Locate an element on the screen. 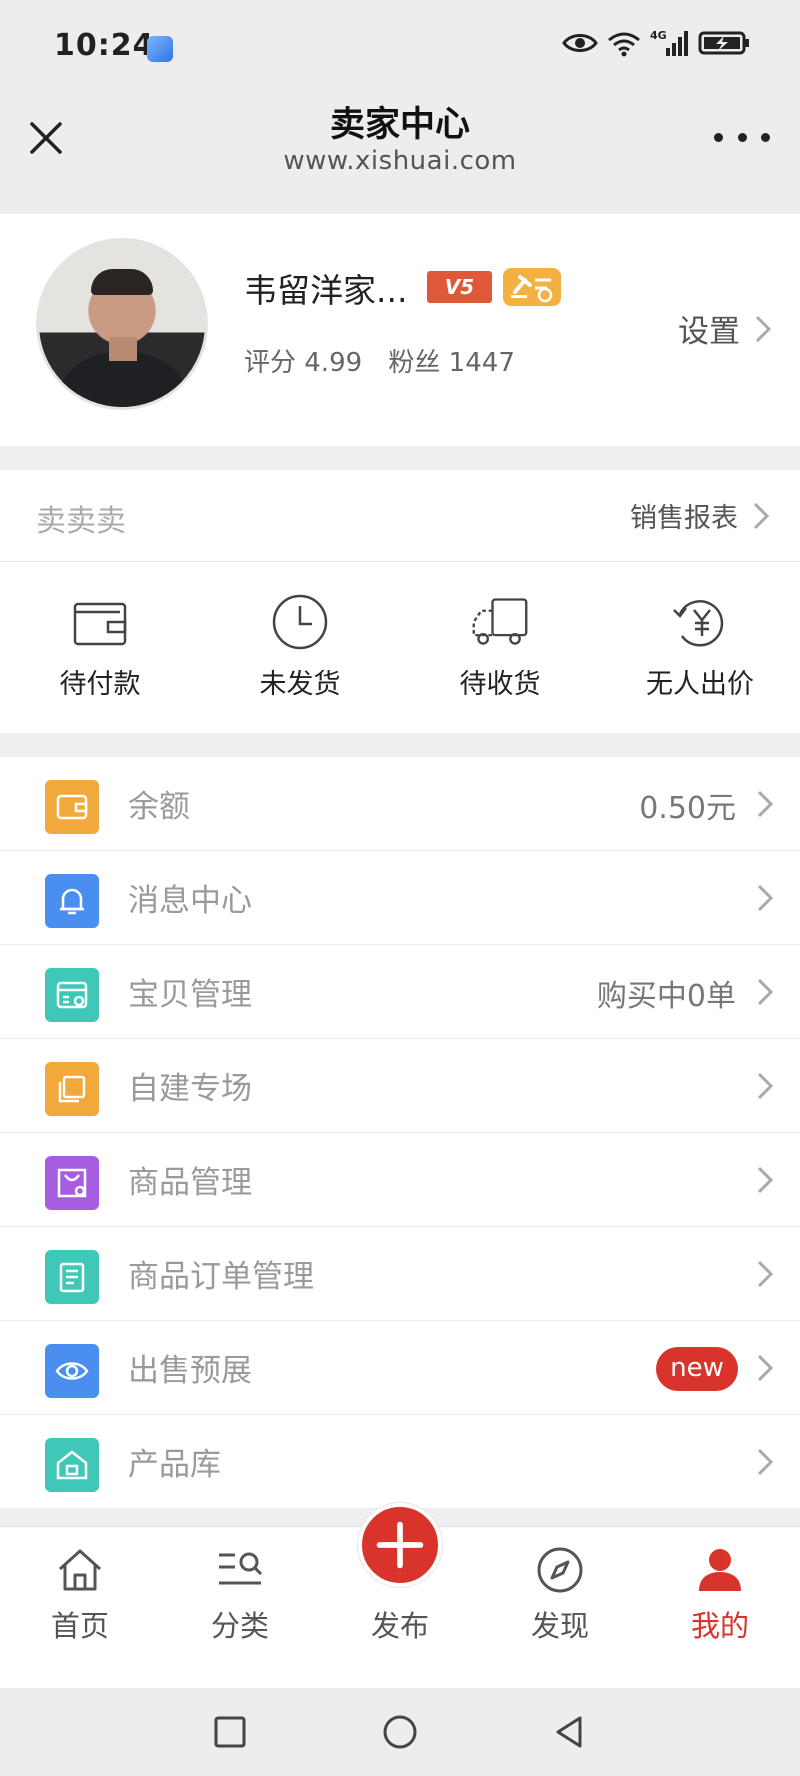  menu-item-order-management: 商品订单管理 is located at coordinates (400, 1274).